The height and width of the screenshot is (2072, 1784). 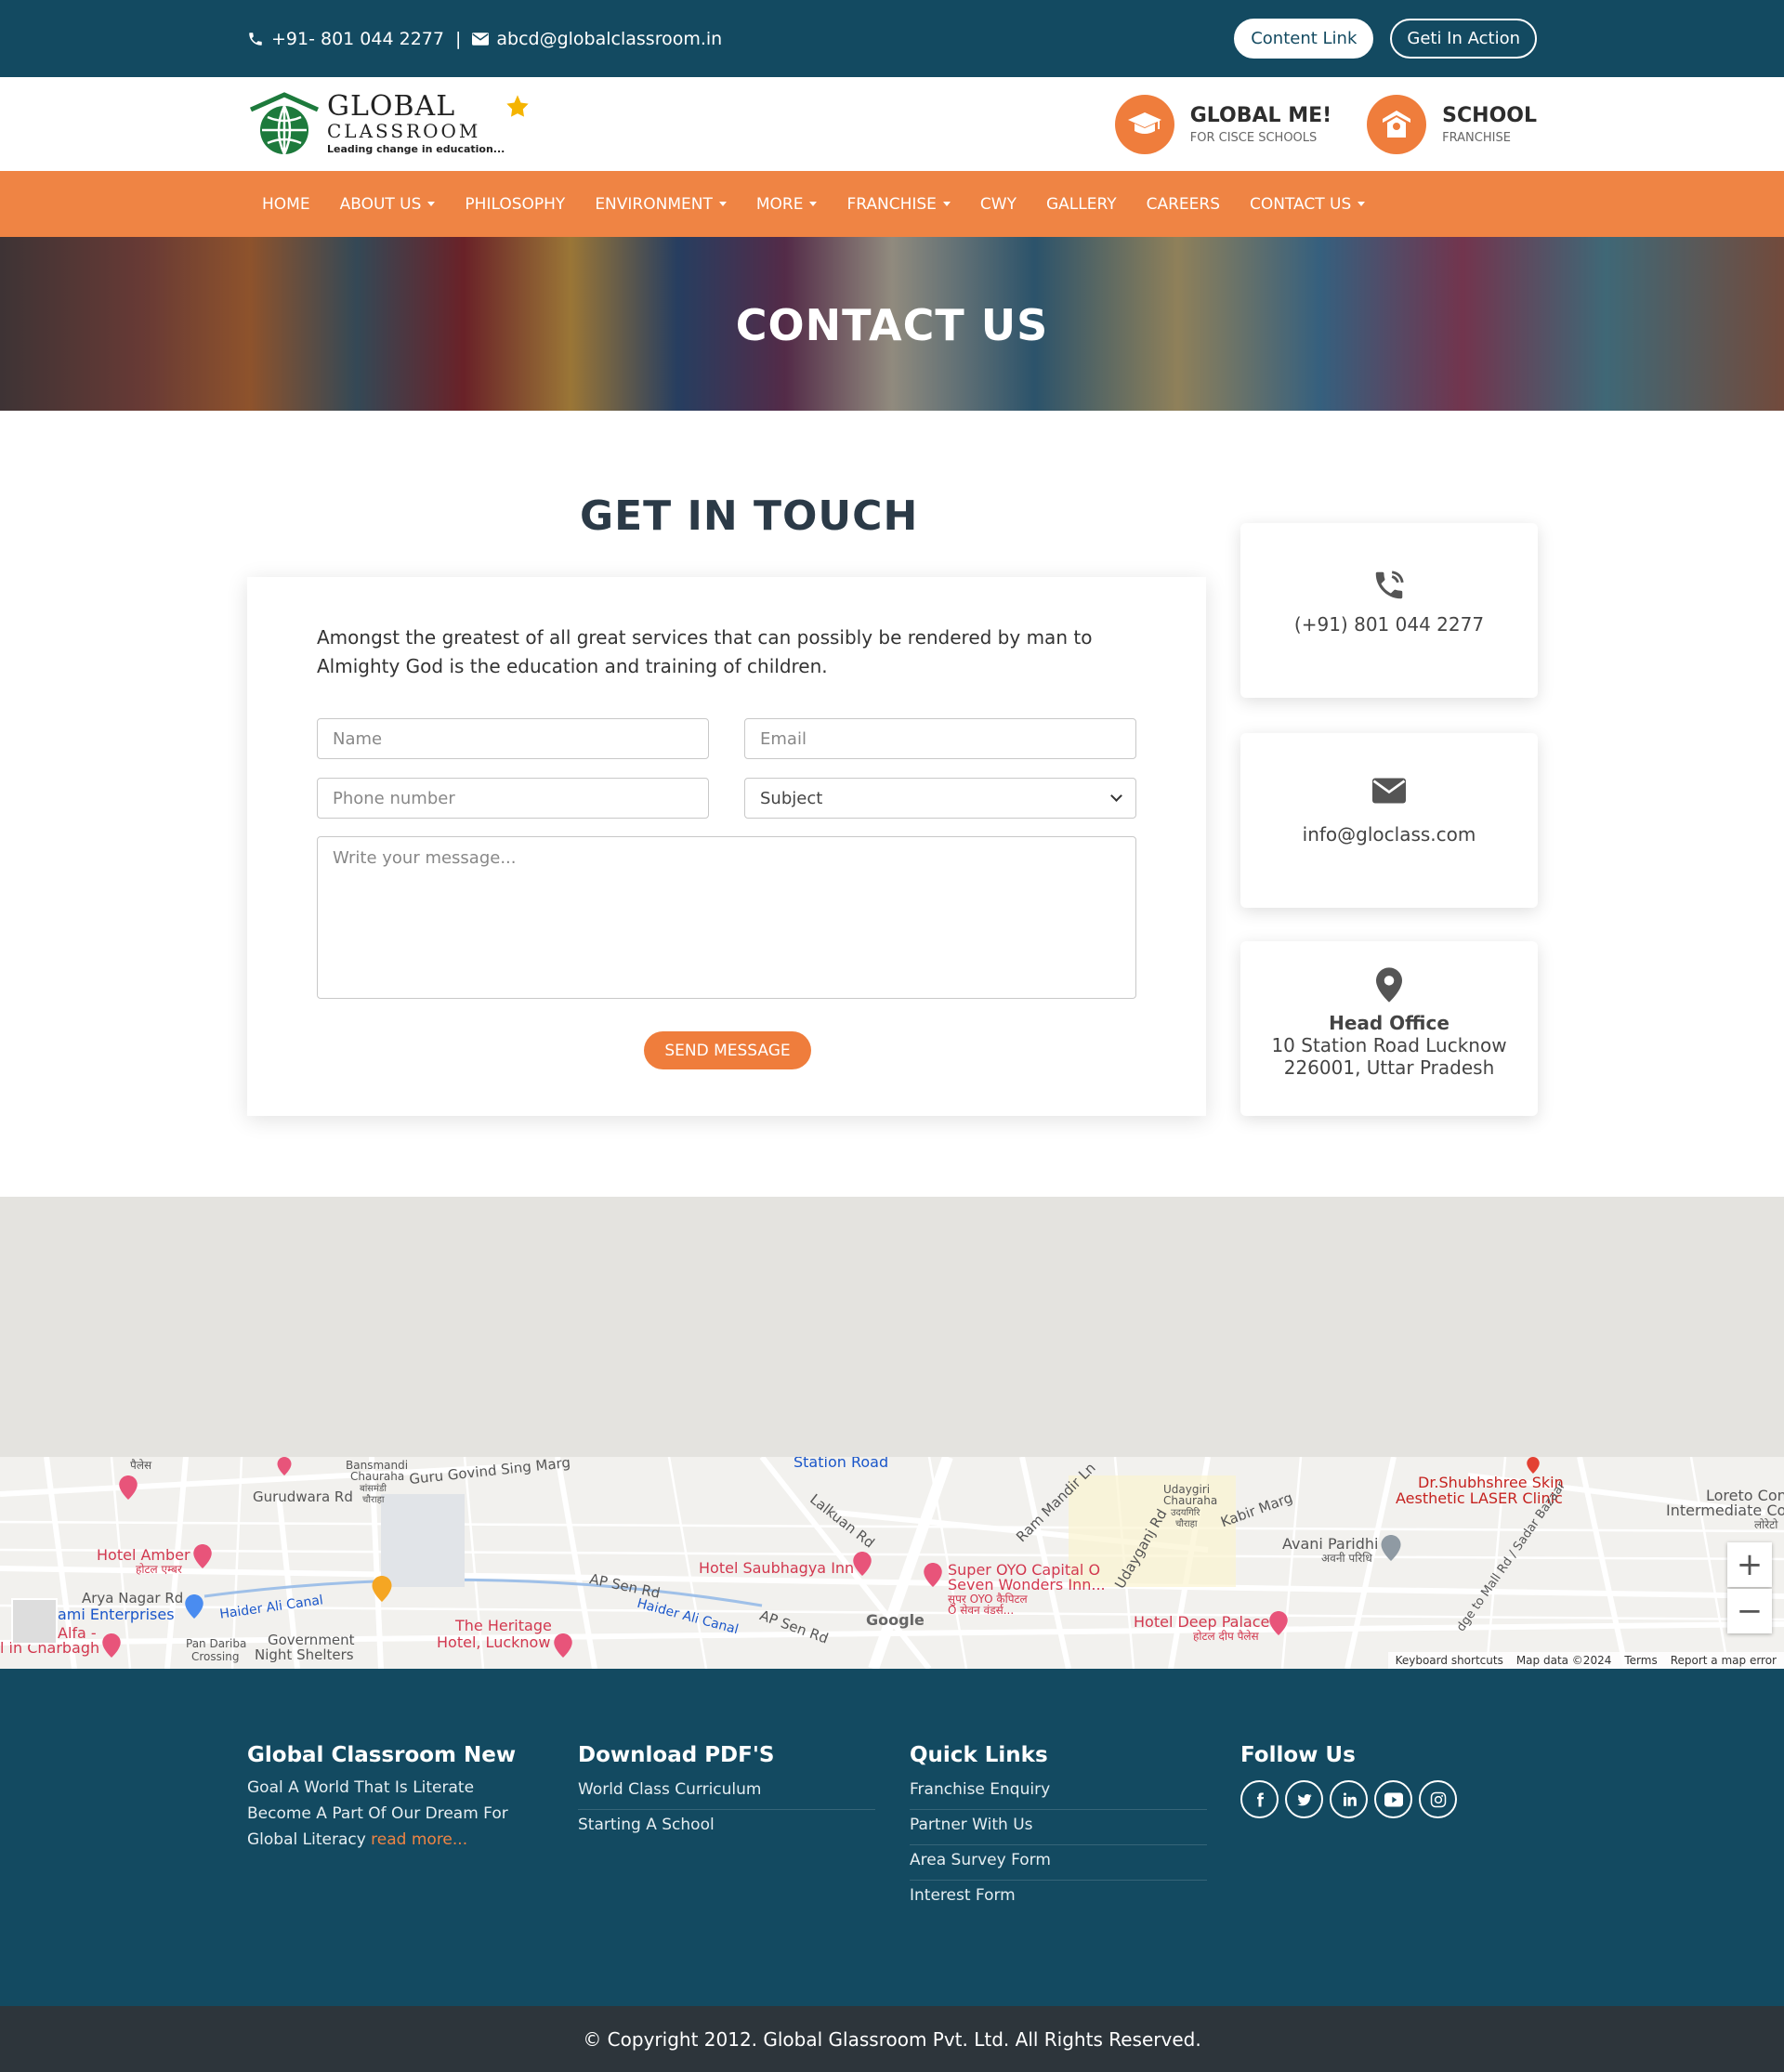 What do you see at coordinates (255, 39) in the screenshot?
I see `phone-icon` at bounding box center [255, 39].